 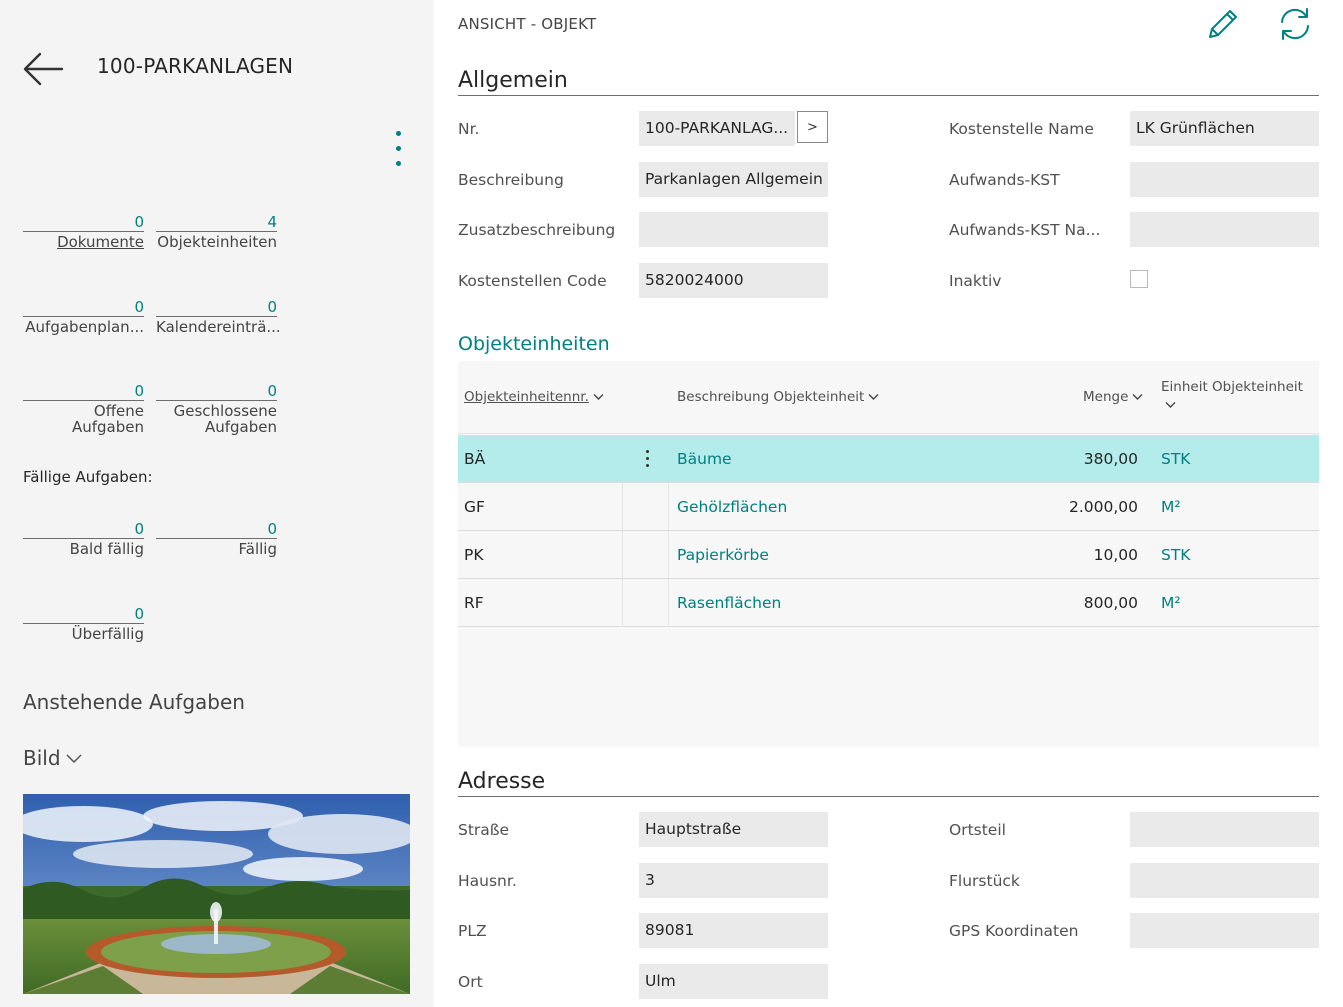 What do you see at coordinates (888, 555) in the screenshot?
I see `table-row: PK Papierkörbe 10,00 STK` at bounding box center [888, 555].